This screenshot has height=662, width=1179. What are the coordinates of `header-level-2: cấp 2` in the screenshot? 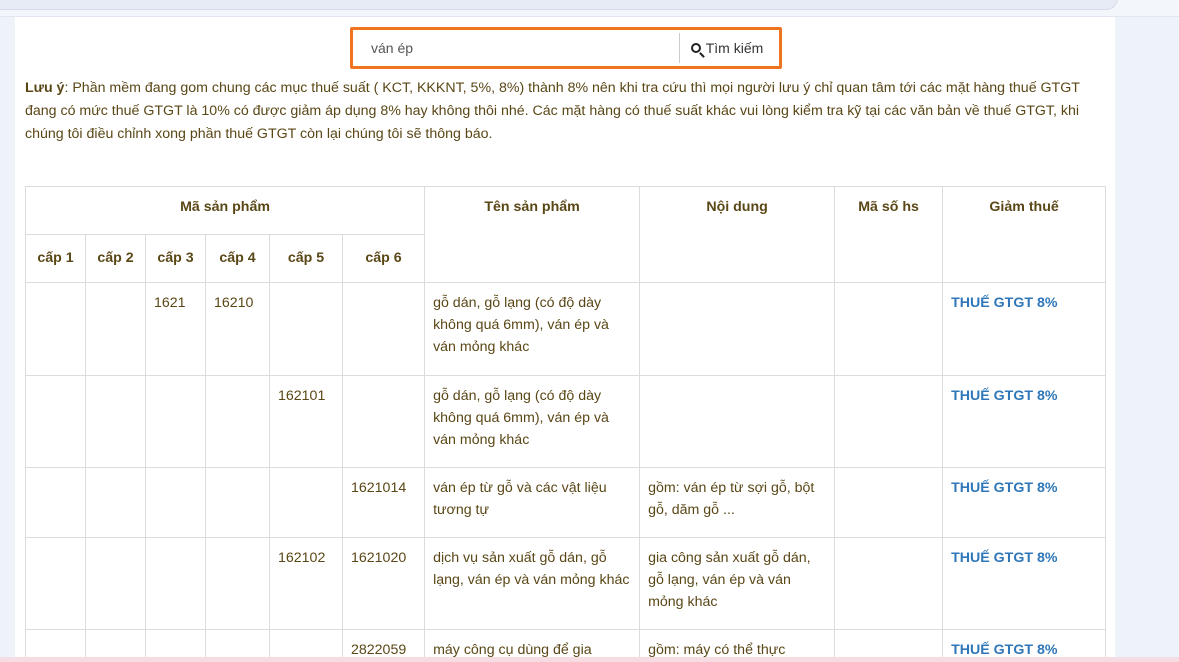 It's located at (115, 258).